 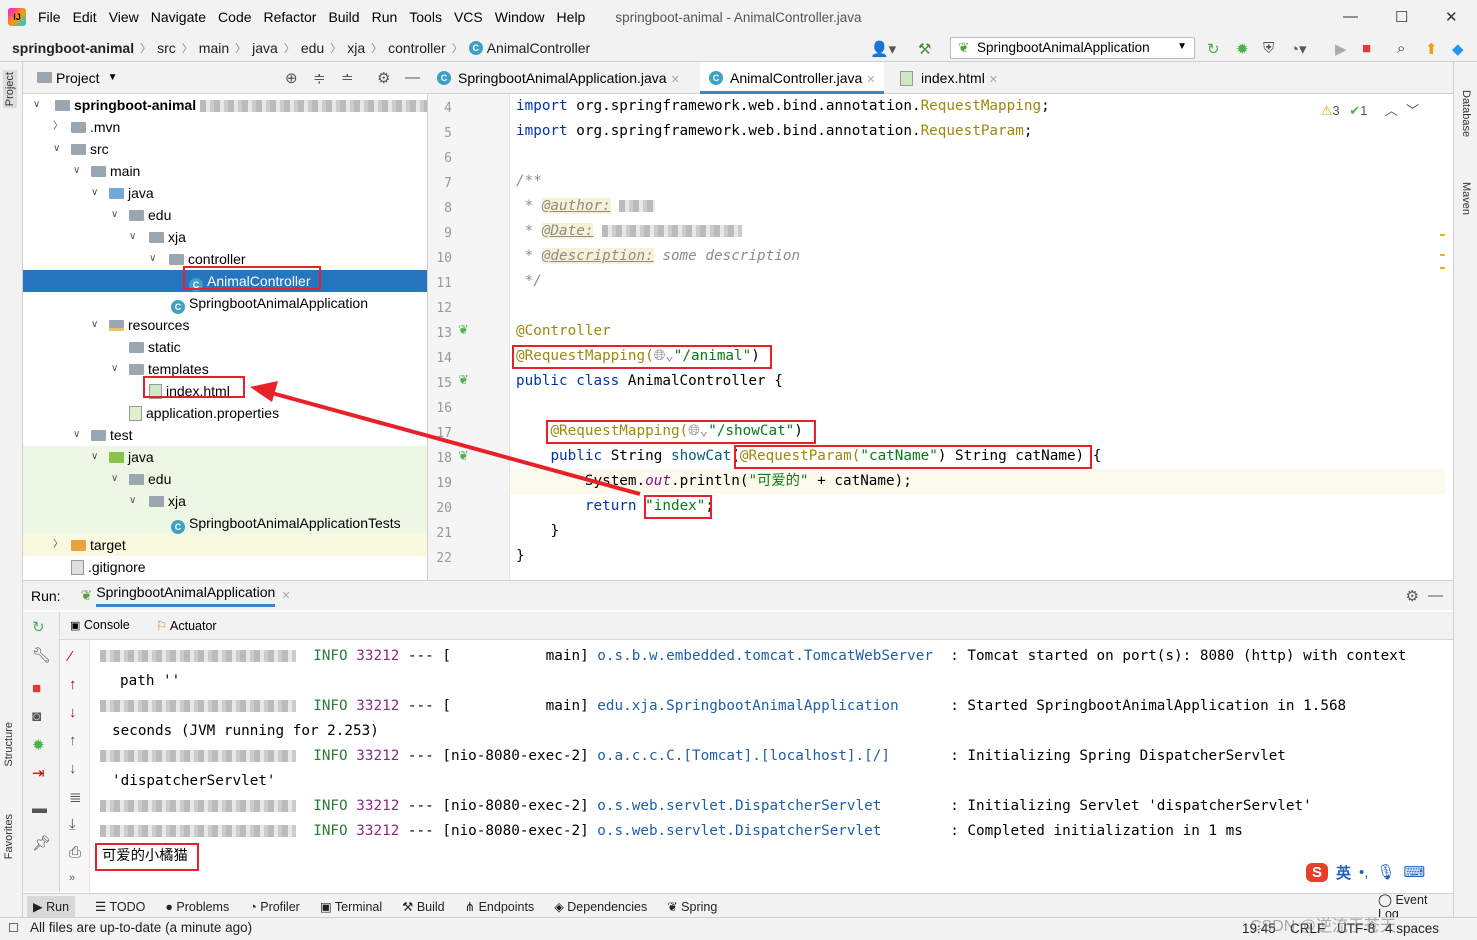 What do you see at coordinates (1298, 49) in the screenshot?
I see `profile-icon: ◔▾` at bounding box center [1298, 49].